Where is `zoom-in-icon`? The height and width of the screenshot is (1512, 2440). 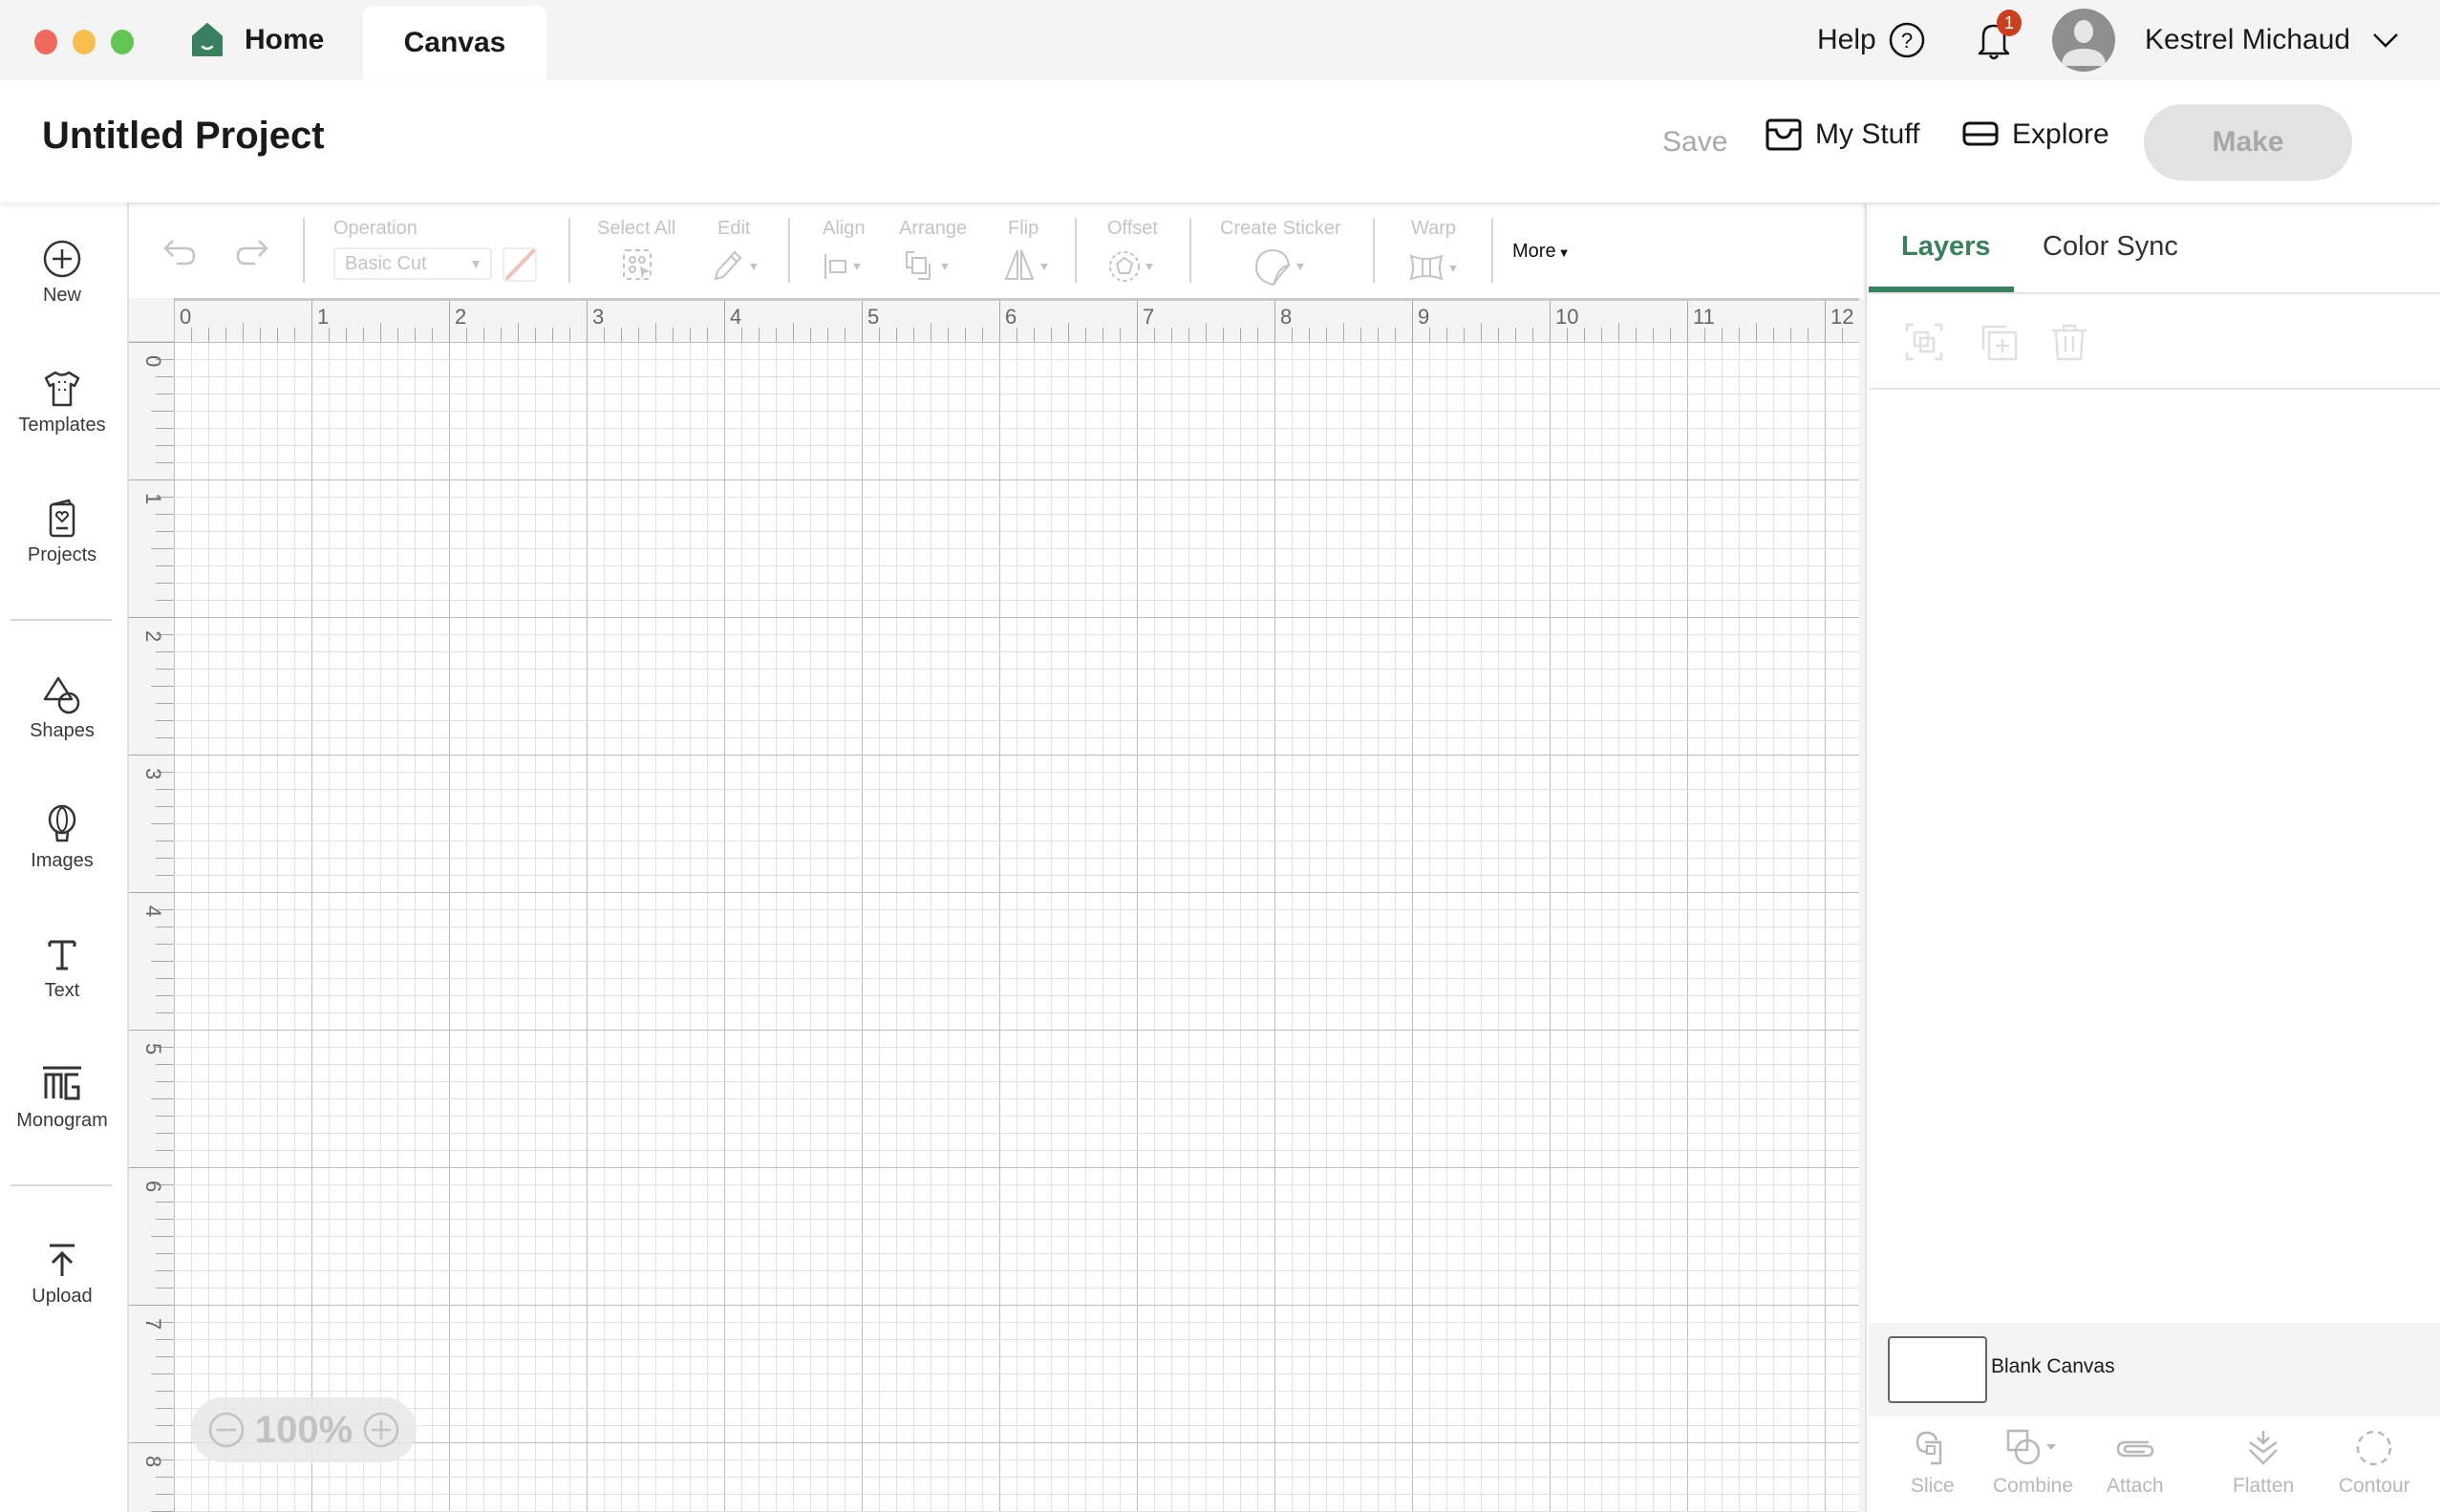
zoom-in-icon is located at coordinates (381, 1430).